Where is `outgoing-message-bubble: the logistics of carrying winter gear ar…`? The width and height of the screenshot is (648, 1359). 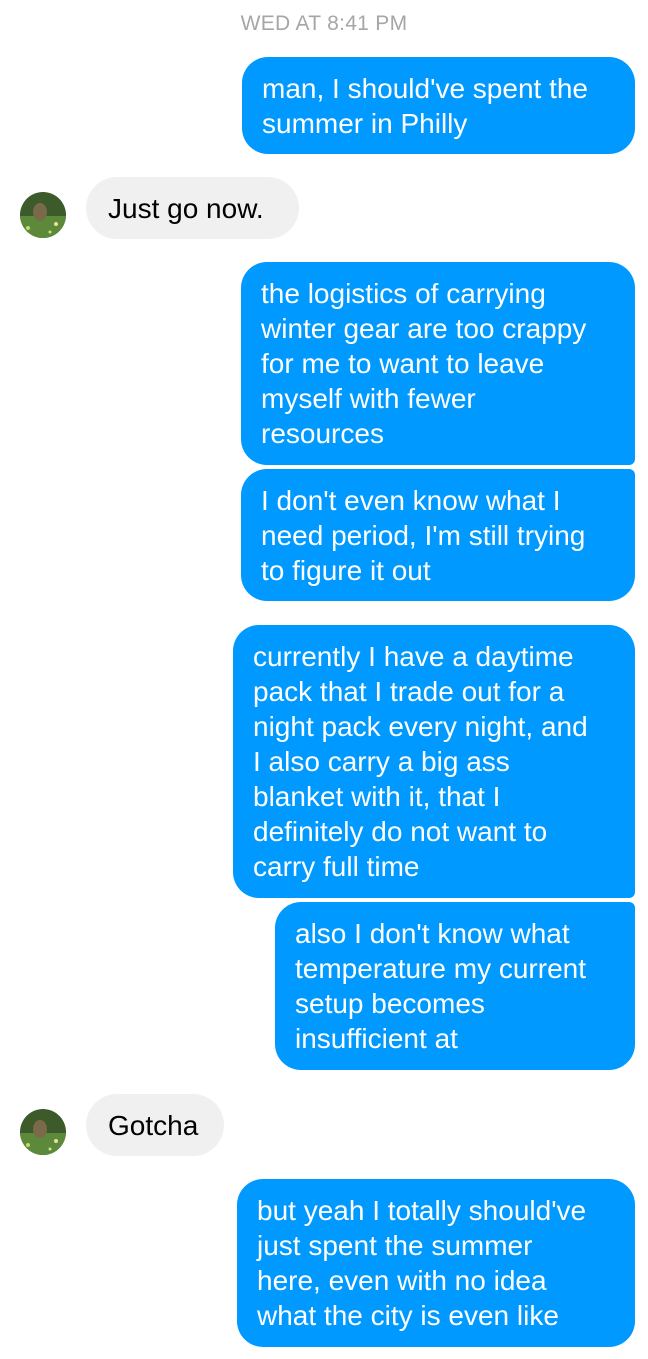 outgoing-message-bubble: the logistics of carrying winter gear ar… is located at coordinates (438, 363).